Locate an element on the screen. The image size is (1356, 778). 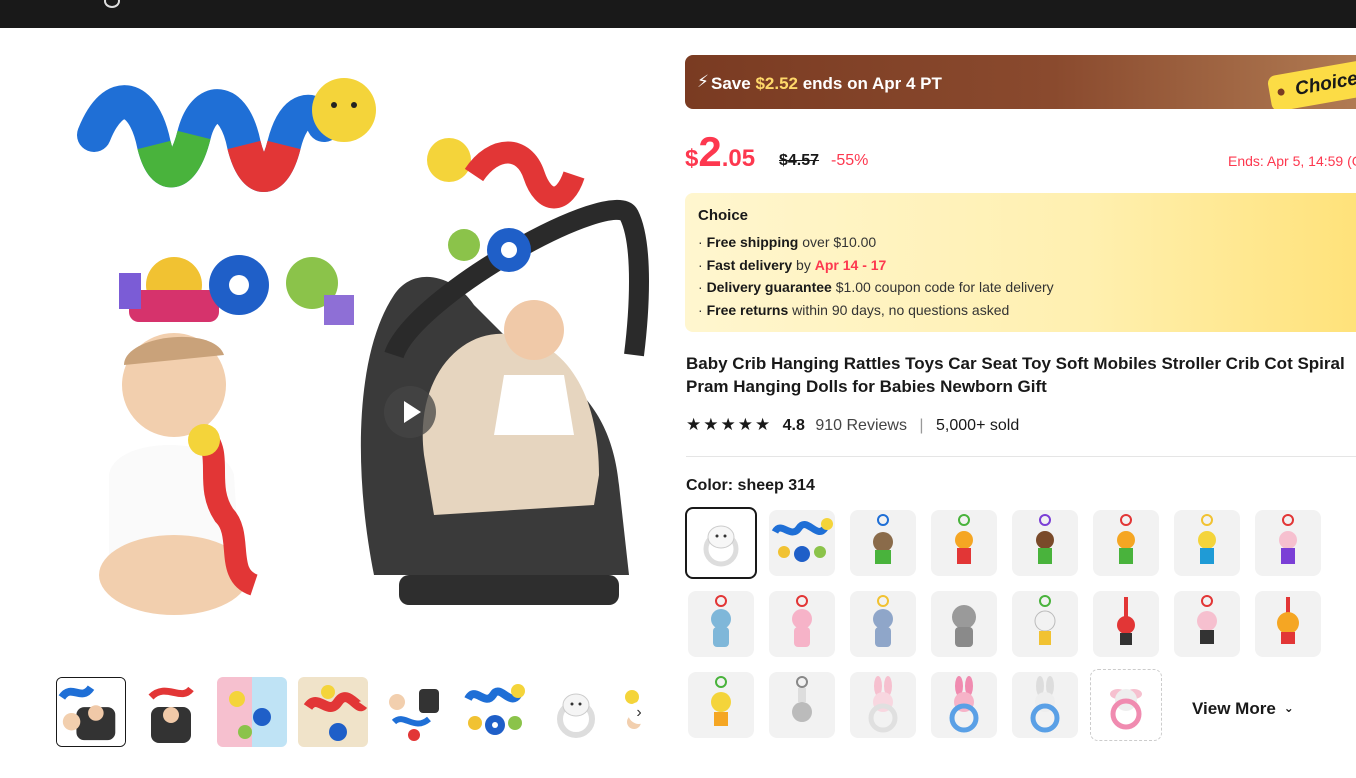
benefit-free-shipping: · Free shipping over $10.00 is located at coordinates (787, 242).